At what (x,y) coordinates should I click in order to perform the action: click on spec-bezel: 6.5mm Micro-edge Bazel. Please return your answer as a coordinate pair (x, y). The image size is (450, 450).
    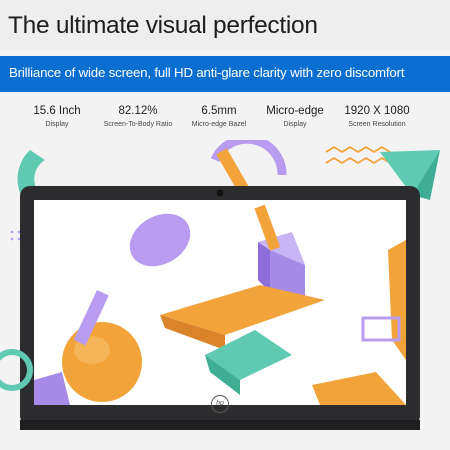
    Looking at the image, I should click on (219, 116).